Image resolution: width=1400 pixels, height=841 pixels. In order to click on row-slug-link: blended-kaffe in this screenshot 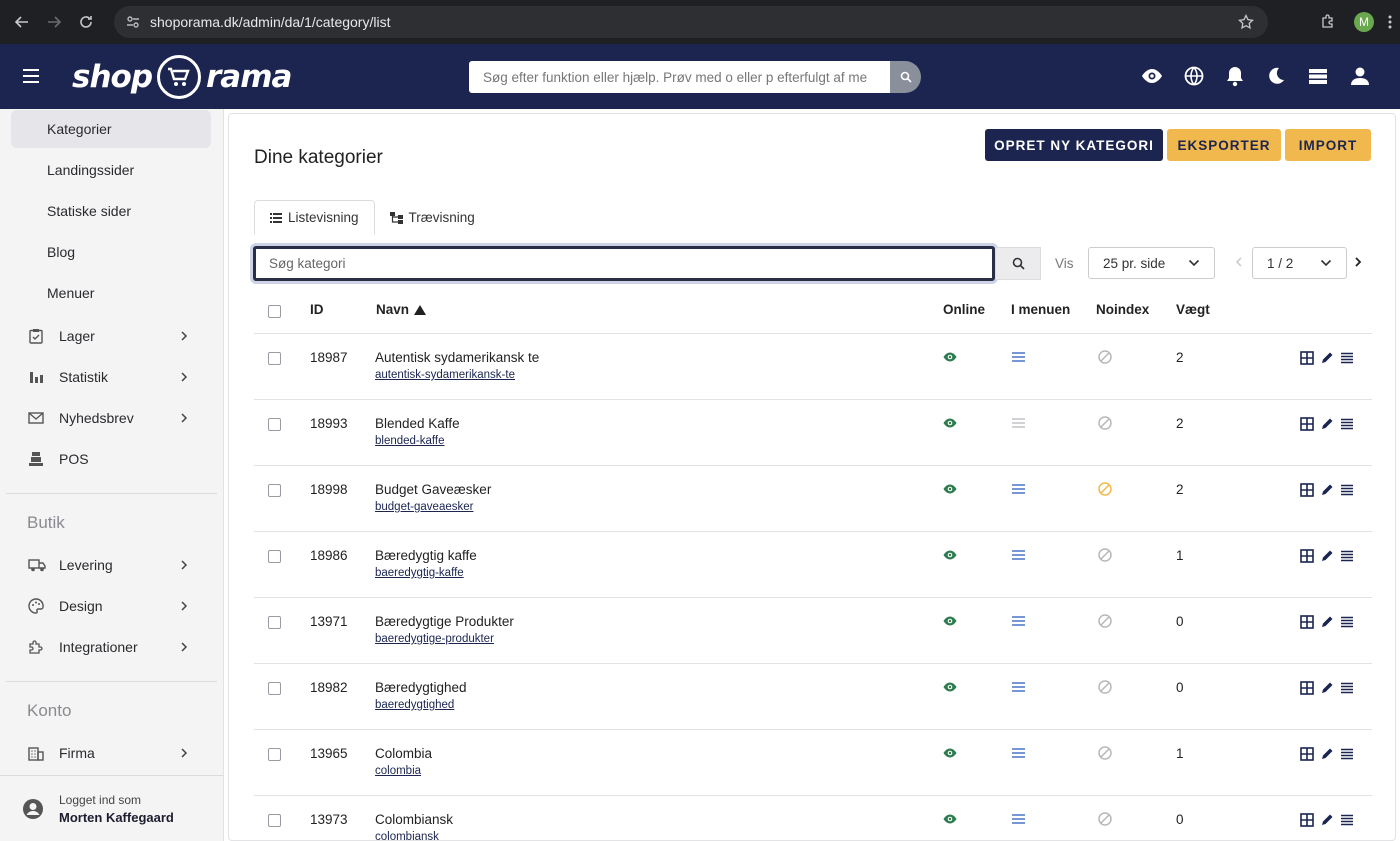, I will do `click(409, 441)`.